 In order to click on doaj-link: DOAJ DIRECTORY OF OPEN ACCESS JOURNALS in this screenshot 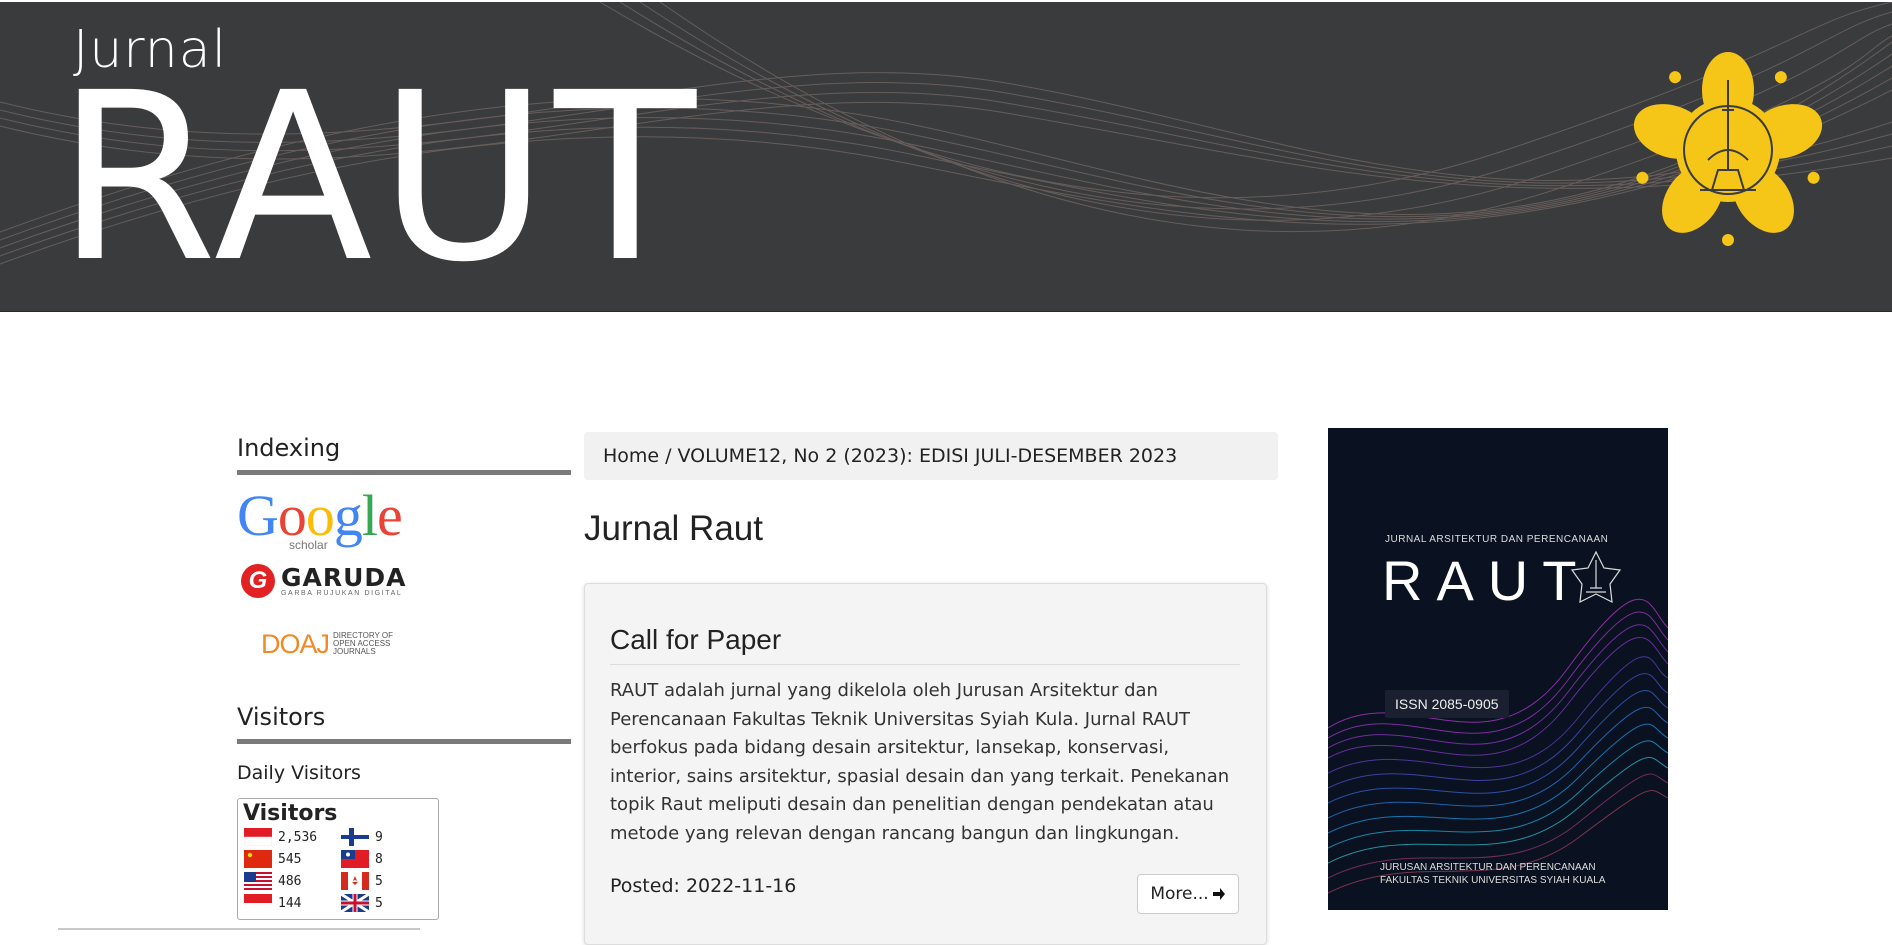, I will do `click(416, 644)`.